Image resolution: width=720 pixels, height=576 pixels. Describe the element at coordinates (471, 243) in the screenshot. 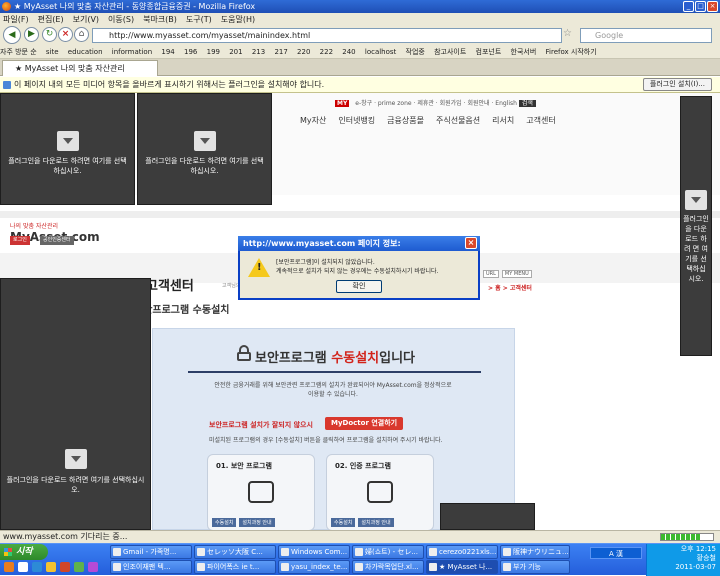

I see `dialog-close-button: ×` at that location.